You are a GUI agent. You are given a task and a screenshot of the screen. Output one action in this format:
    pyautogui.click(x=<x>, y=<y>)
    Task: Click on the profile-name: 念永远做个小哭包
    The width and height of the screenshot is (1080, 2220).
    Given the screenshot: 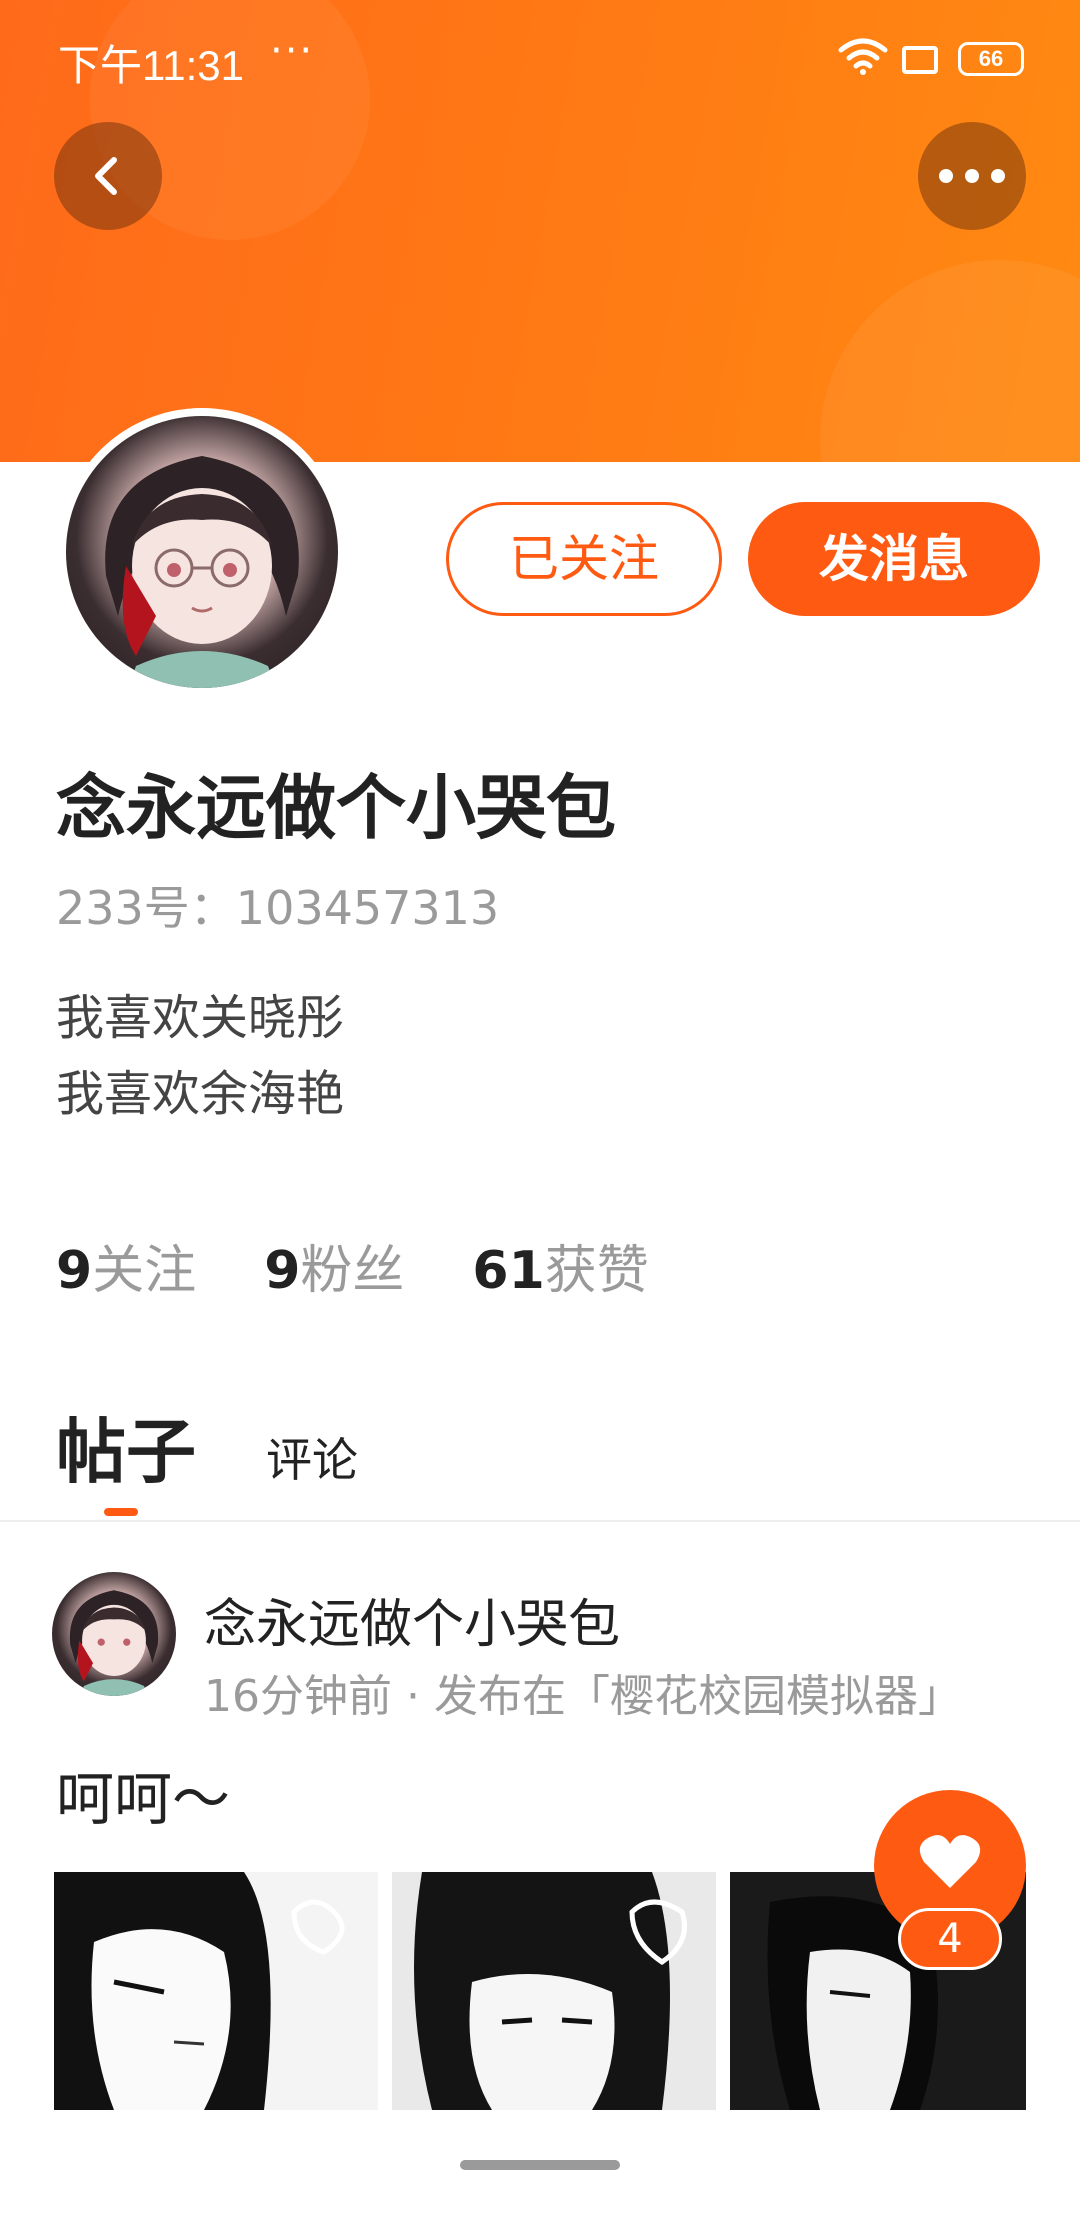 What is the action you would take?
    pyautogui.click(x=336, y=808)
    